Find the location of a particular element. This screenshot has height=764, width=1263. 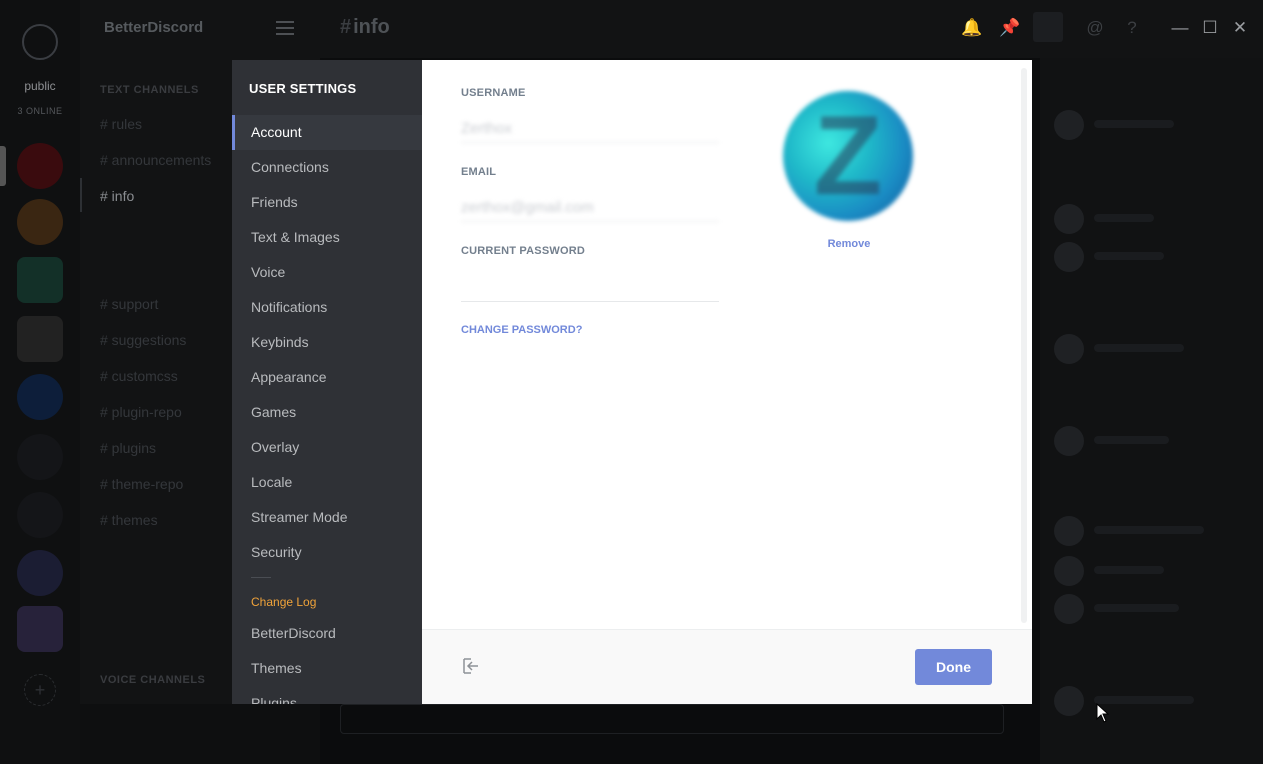

close-window-icon: ✕ is located at coordinates (1240, 28).